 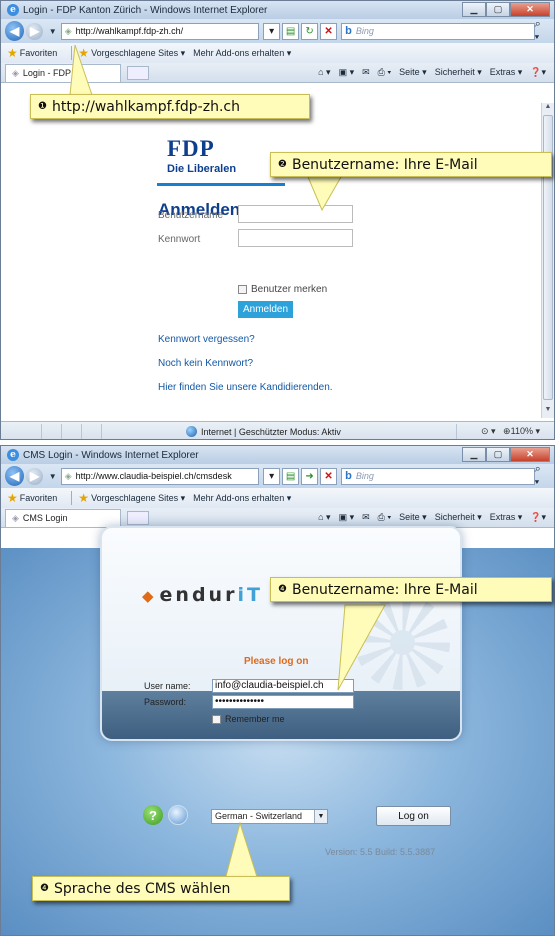 I want to click on security-zone: Internet | Geschützter Modus: Aktiv, so click(x=263, y=431).